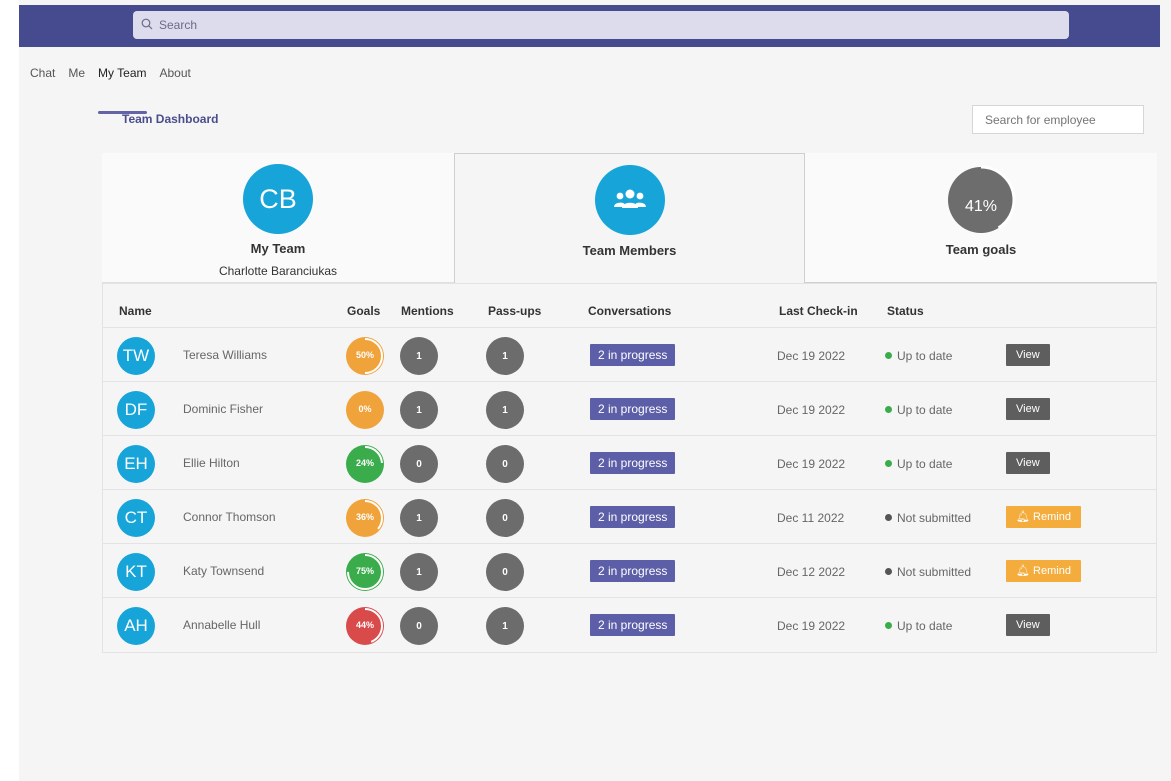 This screenshot has height=781, width=1171. I want to click on goal-percent: 50%, so click(364, 355).